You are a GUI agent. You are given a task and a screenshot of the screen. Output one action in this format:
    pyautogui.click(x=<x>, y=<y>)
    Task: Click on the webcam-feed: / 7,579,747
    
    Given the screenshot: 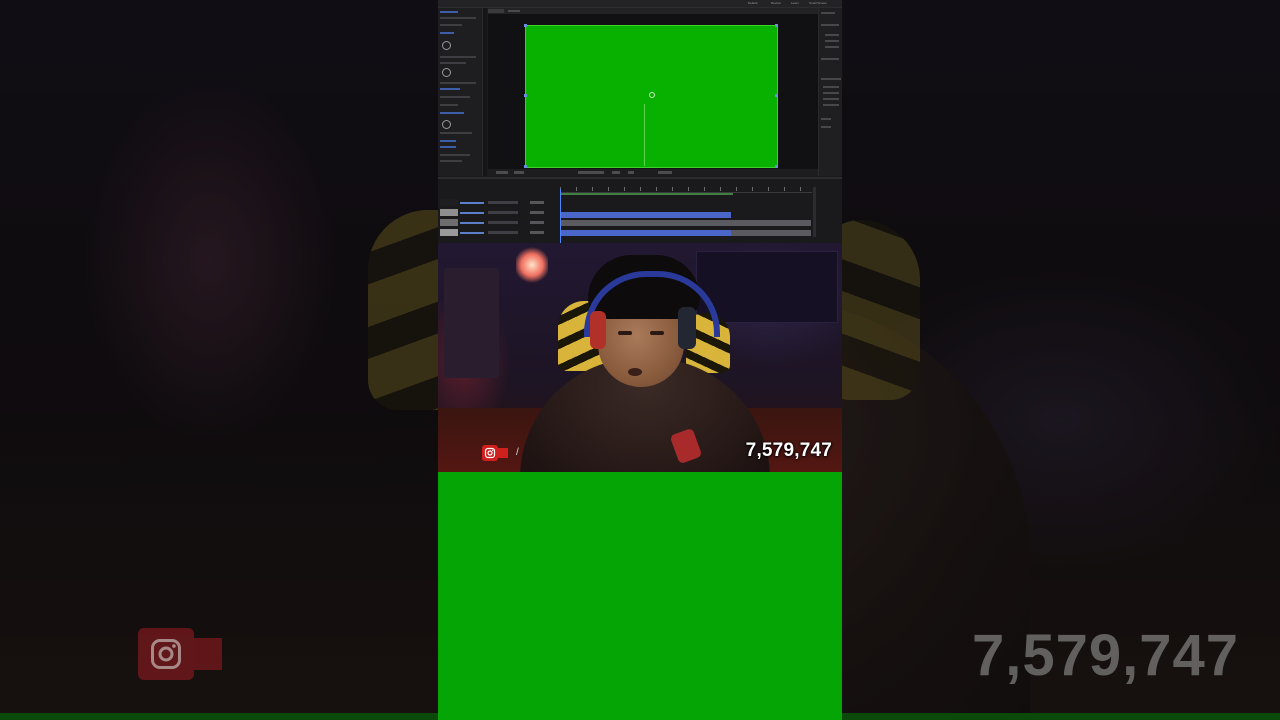 What is the action you would take?
    pyautogui.click(x=640, y=357)
    